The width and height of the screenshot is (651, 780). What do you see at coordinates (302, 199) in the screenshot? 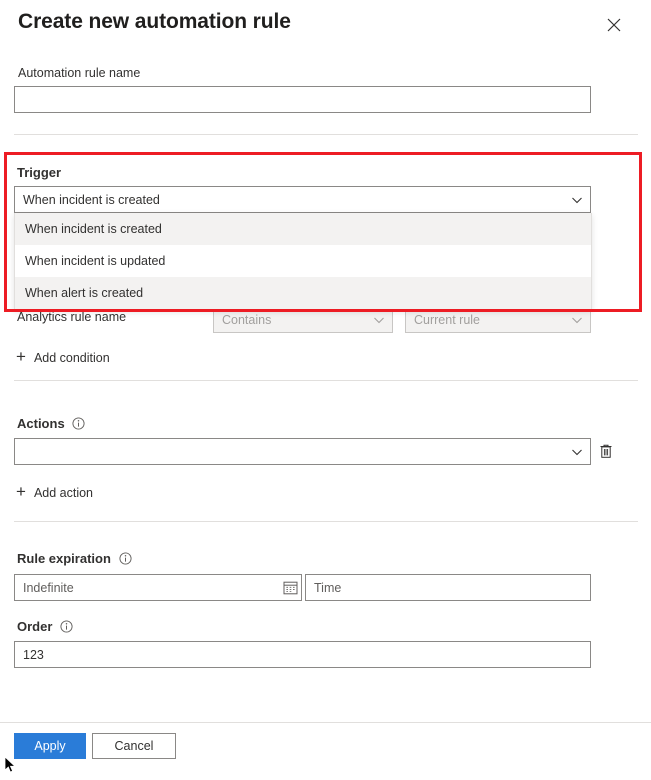
I see `trigger-select: When incident is created` at bounding box center [302, 199].